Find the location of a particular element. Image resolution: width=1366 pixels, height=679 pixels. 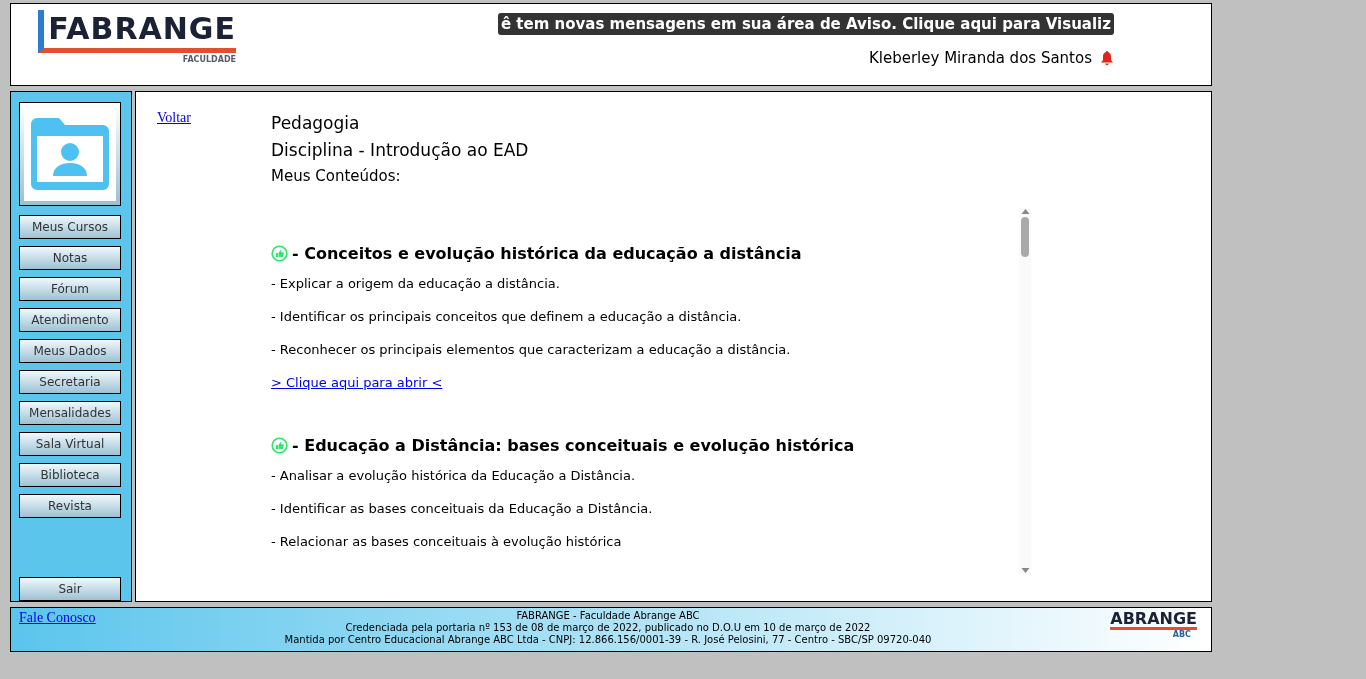

bell-icon is located at coordinates (1107, 58).